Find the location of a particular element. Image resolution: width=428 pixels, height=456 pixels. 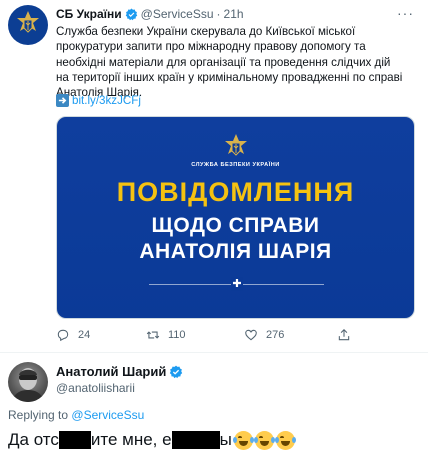

reply-count: 24 is located at coordinates (84, 335).